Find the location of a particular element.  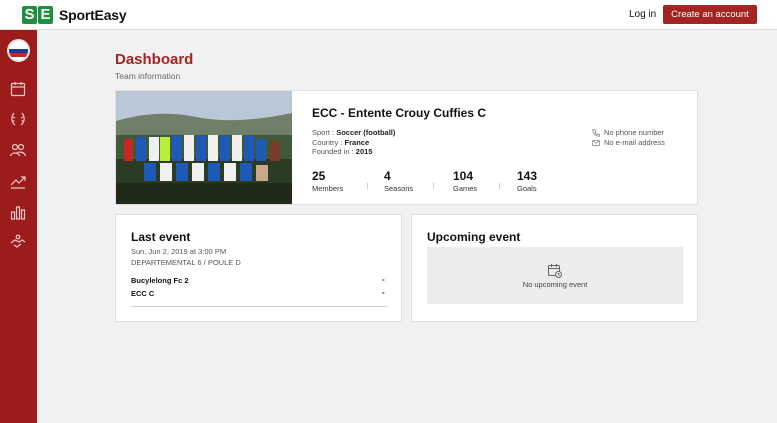

away-team-name: ECC C is located at coordinates (143, 293).